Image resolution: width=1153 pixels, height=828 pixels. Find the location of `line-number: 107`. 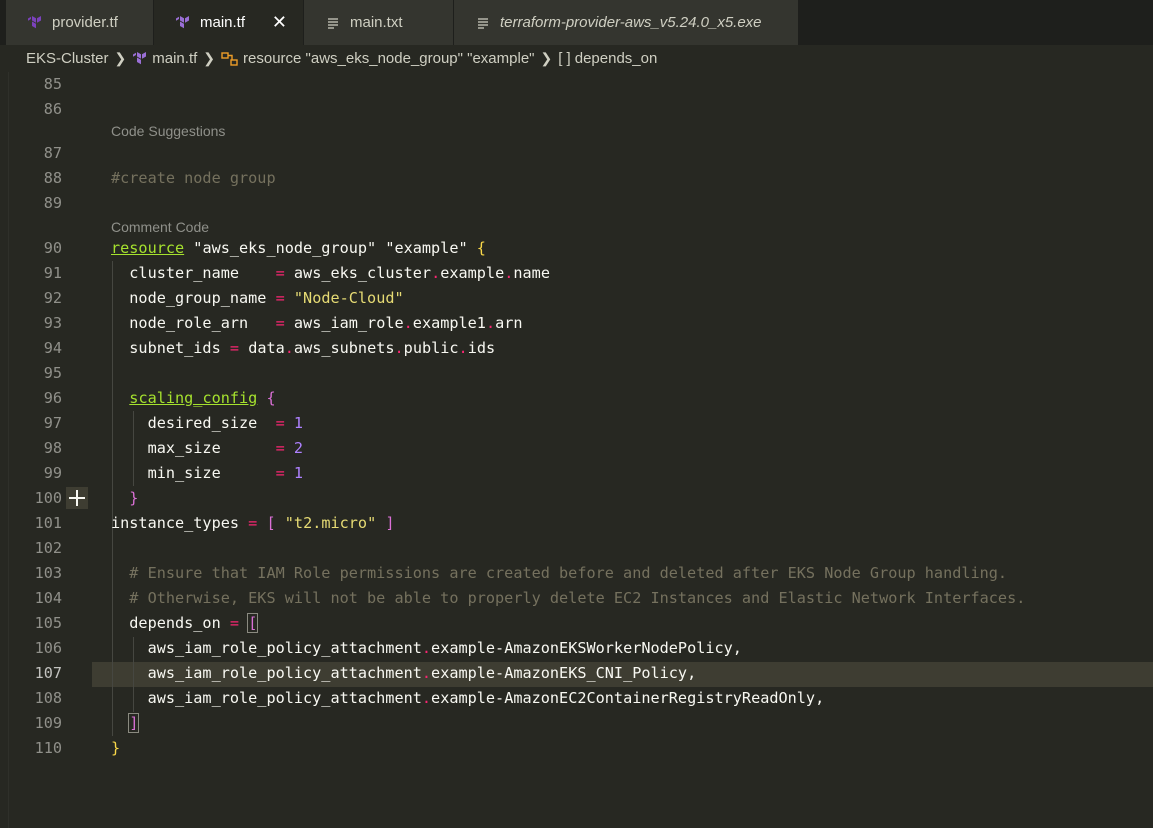

line-number: 107 is located at coordinates (48, 673).